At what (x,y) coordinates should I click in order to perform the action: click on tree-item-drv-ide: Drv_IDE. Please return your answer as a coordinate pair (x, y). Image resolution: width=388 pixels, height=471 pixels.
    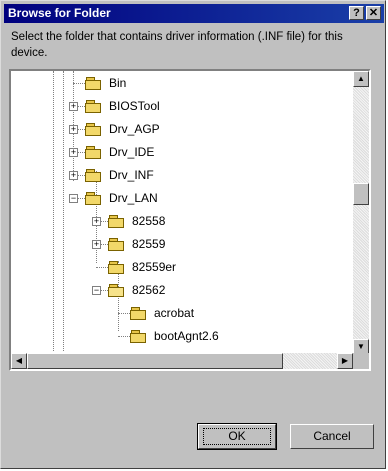
    Looking at the image, I should click on (119, 152).